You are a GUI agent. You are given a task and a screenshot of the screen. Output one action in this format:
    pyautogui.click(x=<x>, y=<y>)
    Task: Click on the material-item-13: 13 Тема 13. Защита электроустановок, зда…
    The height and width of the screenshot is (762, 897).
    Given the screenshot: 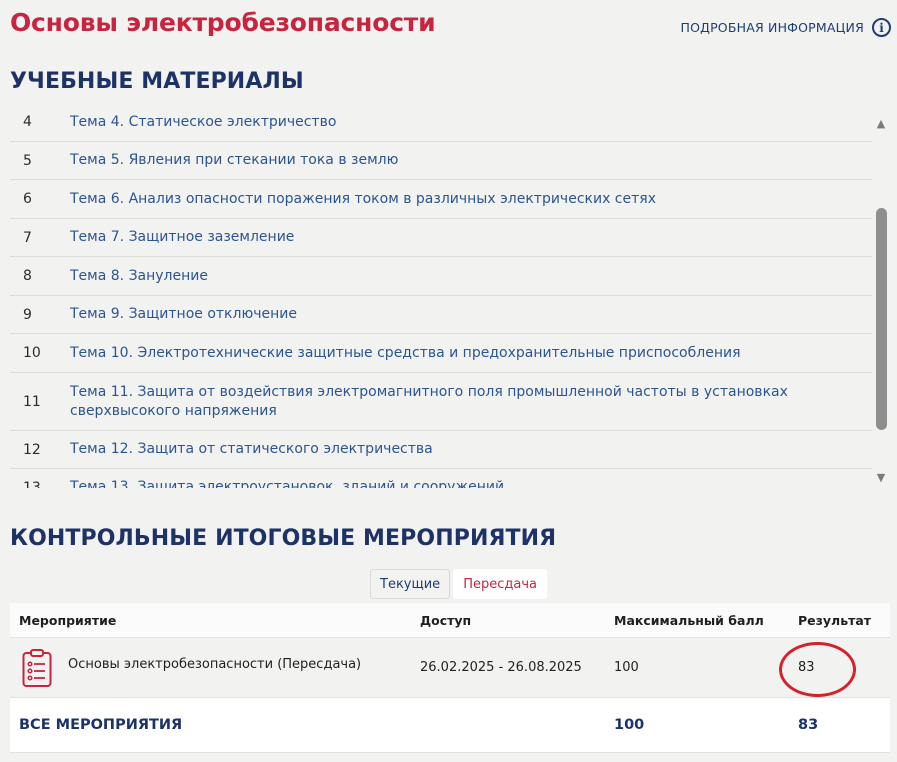 What is the action you would take?
    pyautogui.click(x=441, y=478)
    